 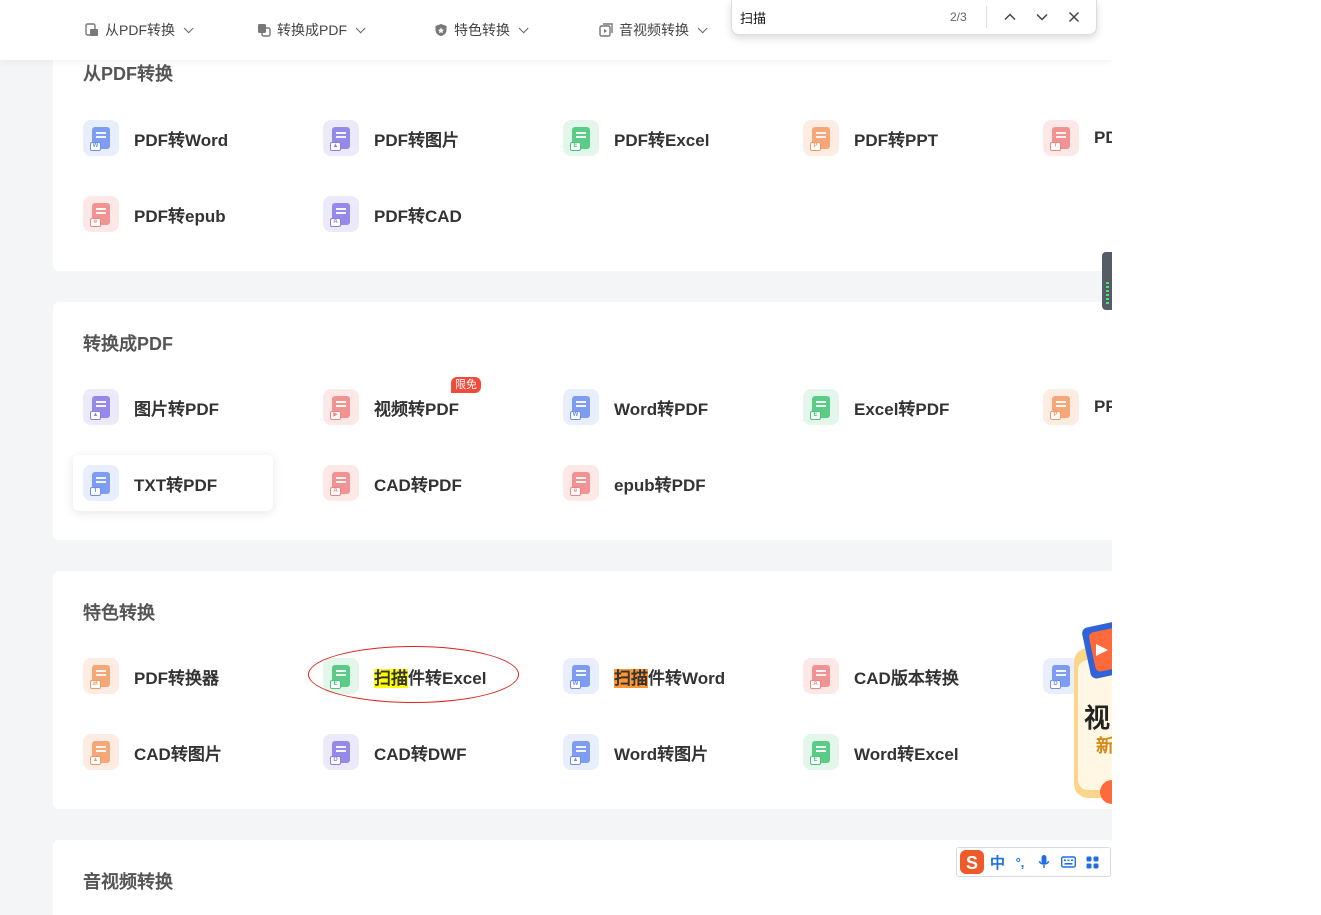 I want to click on tool-label: CAD版本转换, so click(x=906, y=678).